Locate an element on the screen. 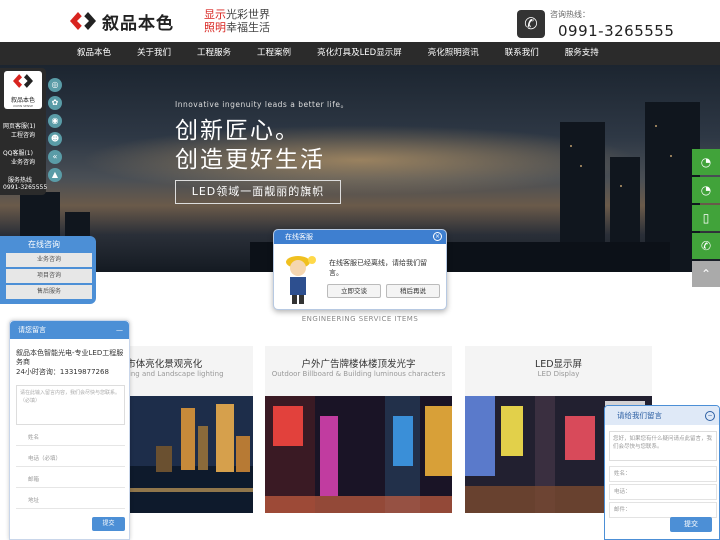 This screenshot has height=540, width=720. site-logo: 叙品本色 is located at coordinates (133, 21).